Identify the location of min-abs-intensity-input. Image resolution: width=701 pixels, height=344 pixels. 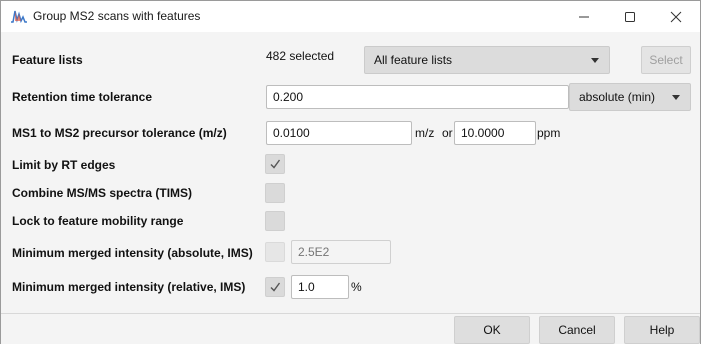
(341, 252).